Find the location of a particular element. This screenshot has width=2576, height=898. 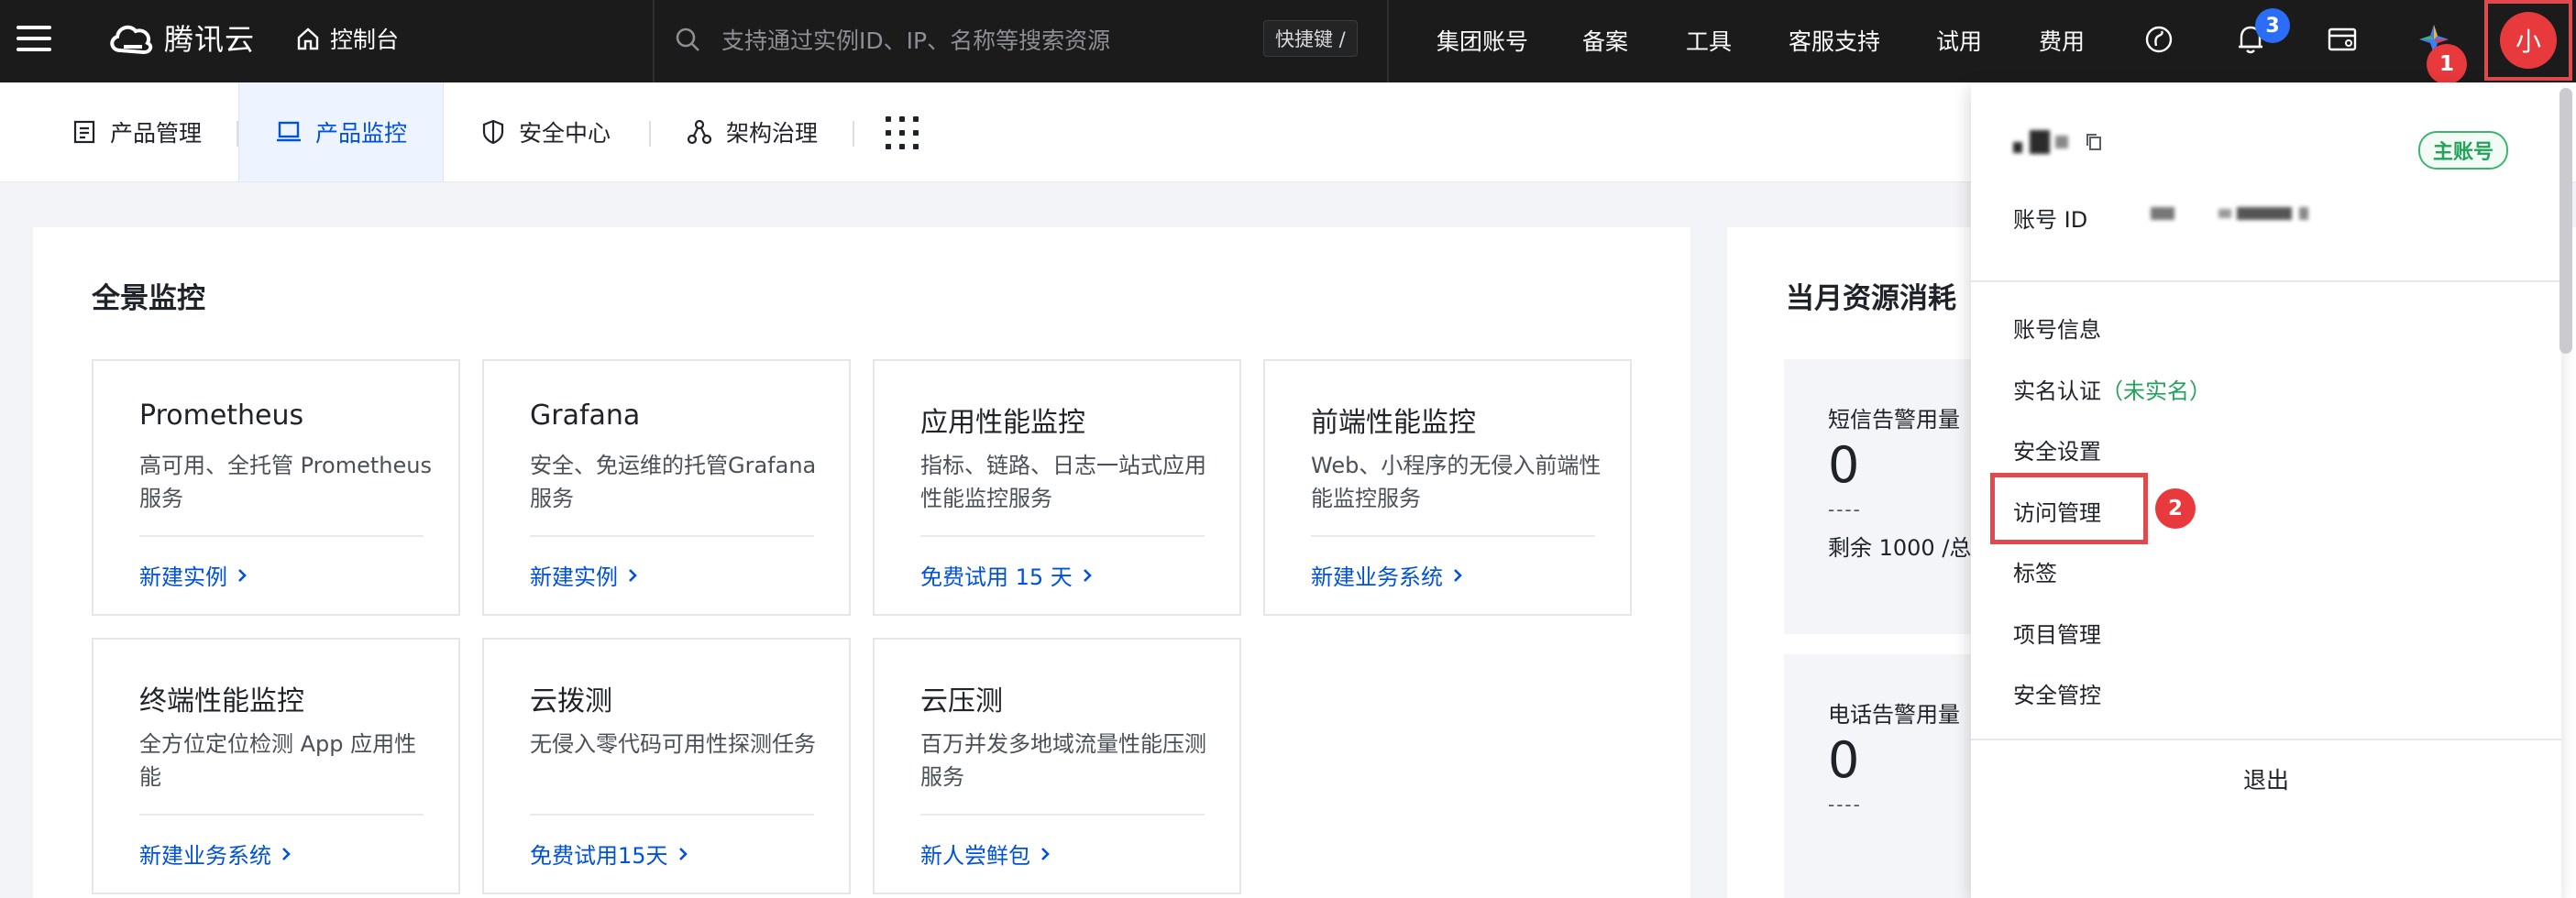

sms-alert-label: 短信告警用量 is located at coordinates (1894, 420).